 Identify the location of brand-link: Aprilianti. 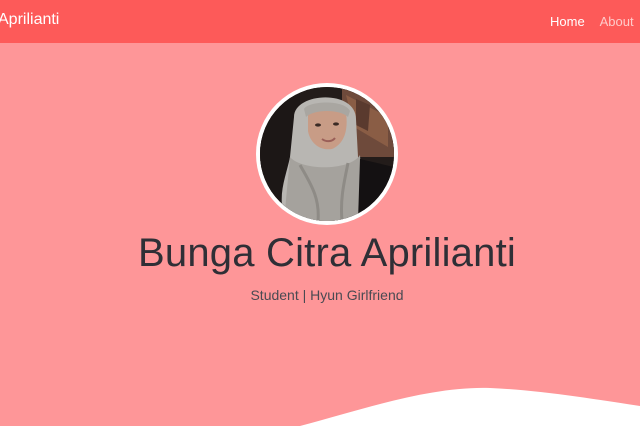
(29, 20).